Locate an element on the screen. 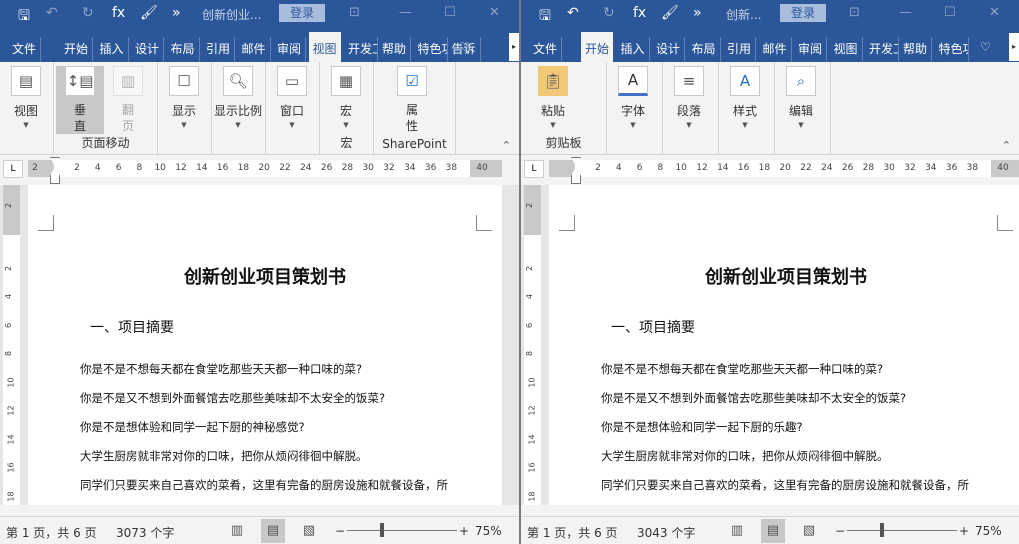  ribbon-button-0: ☑ 属性 is located at coordinates (412, 100).